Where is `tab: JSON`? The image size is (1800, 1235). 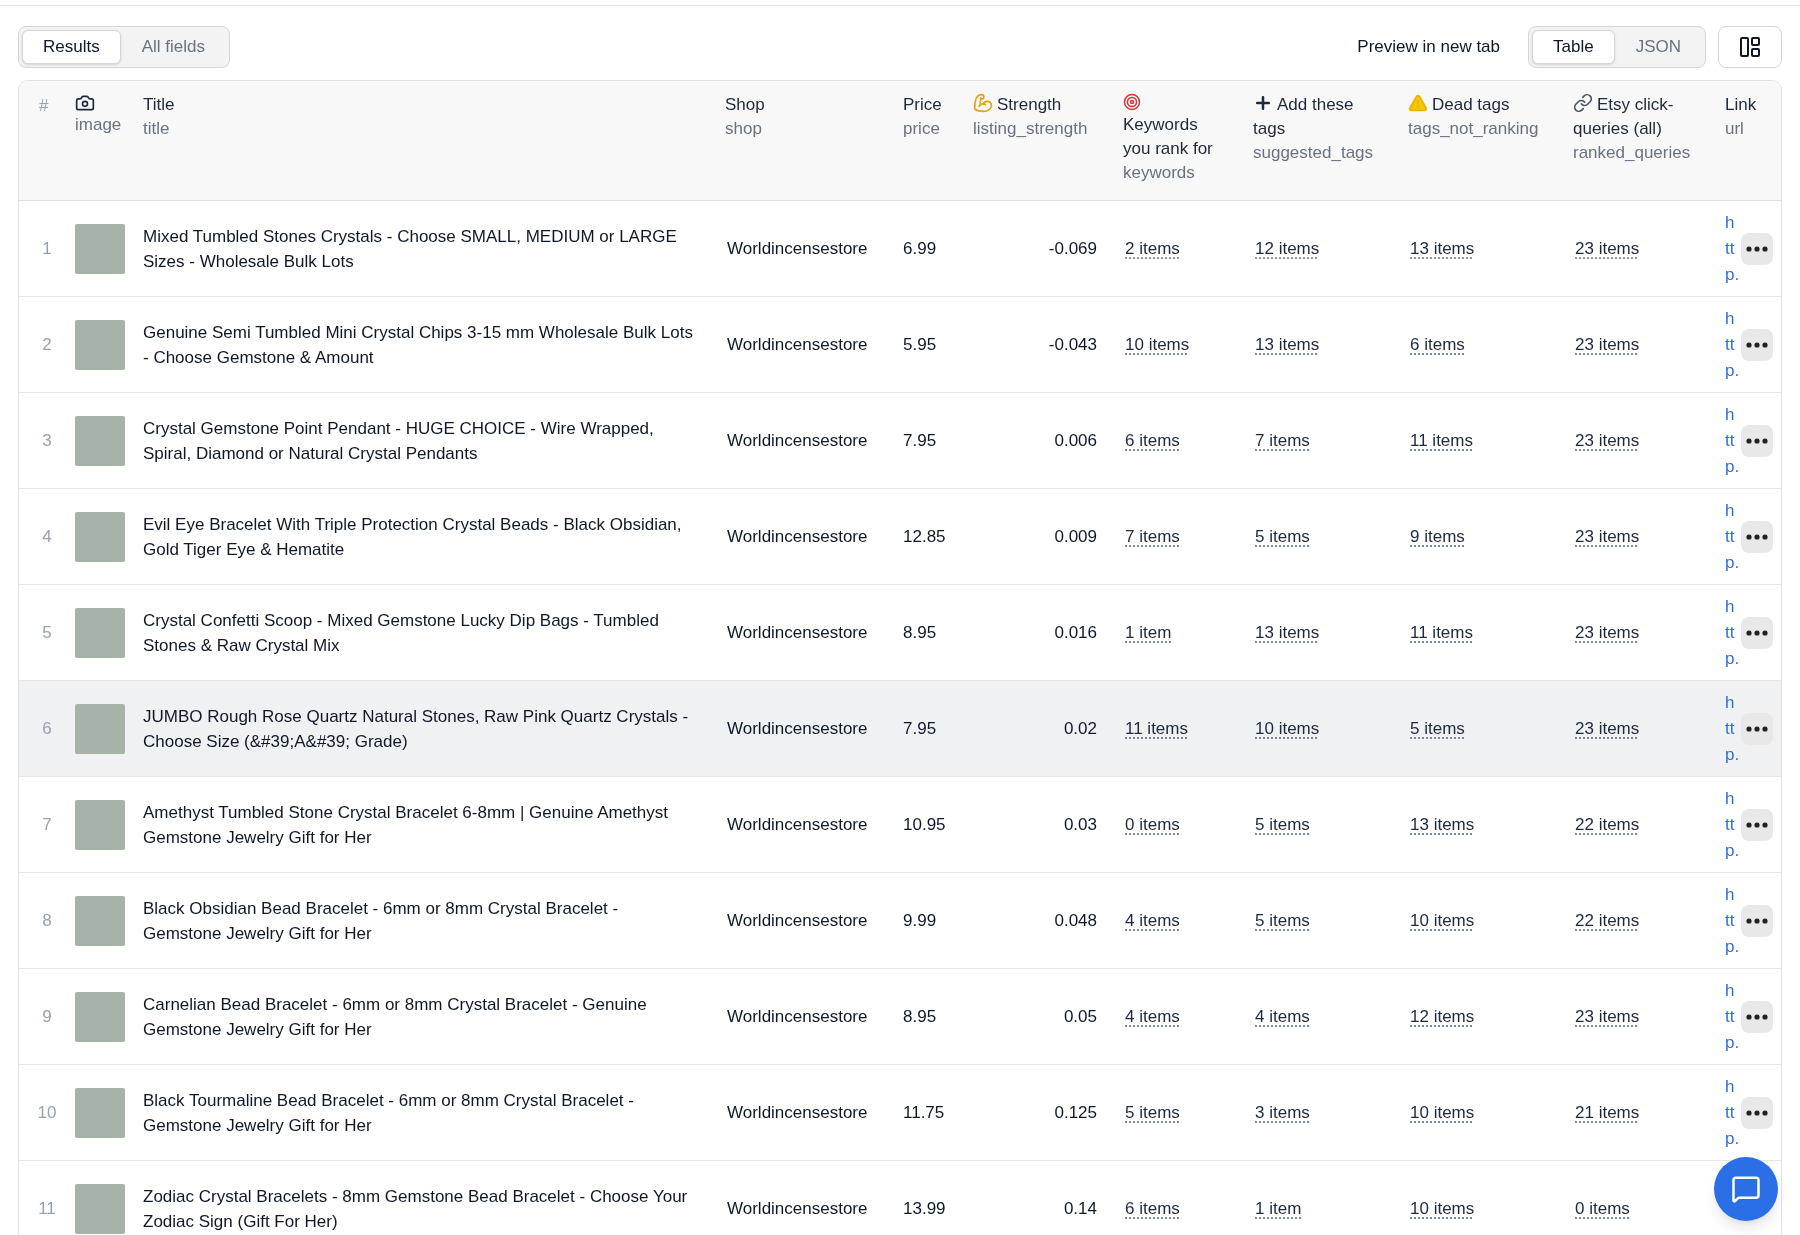
tab: JSON is located at coordinates (1658, 47).